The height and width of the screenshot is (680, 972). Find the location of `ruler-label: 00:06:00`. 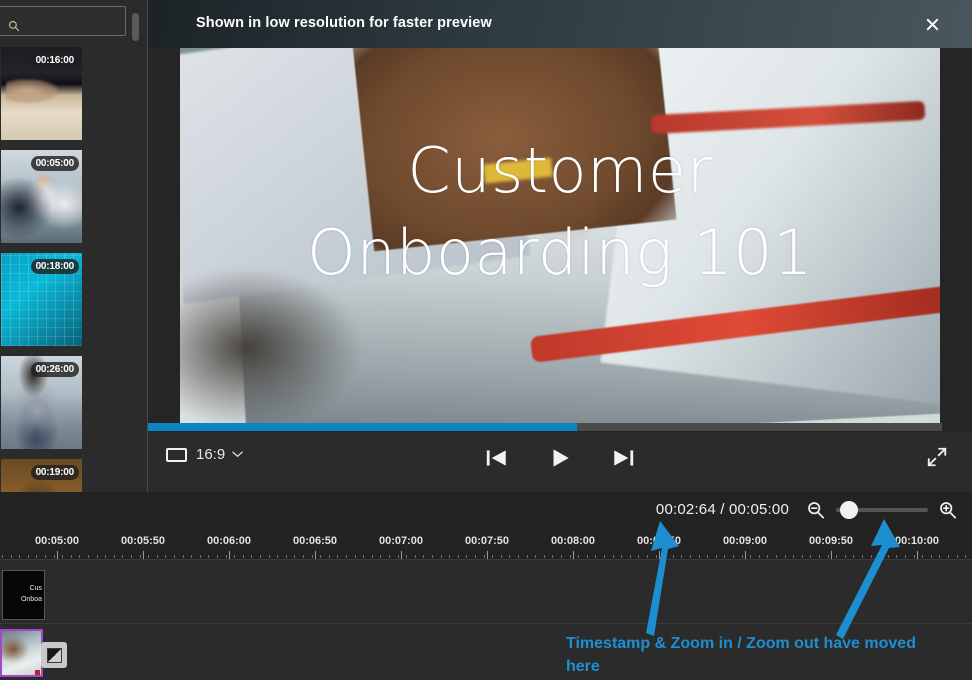

ruler-label: 00:06:00 is located at coordinates (229, 541).